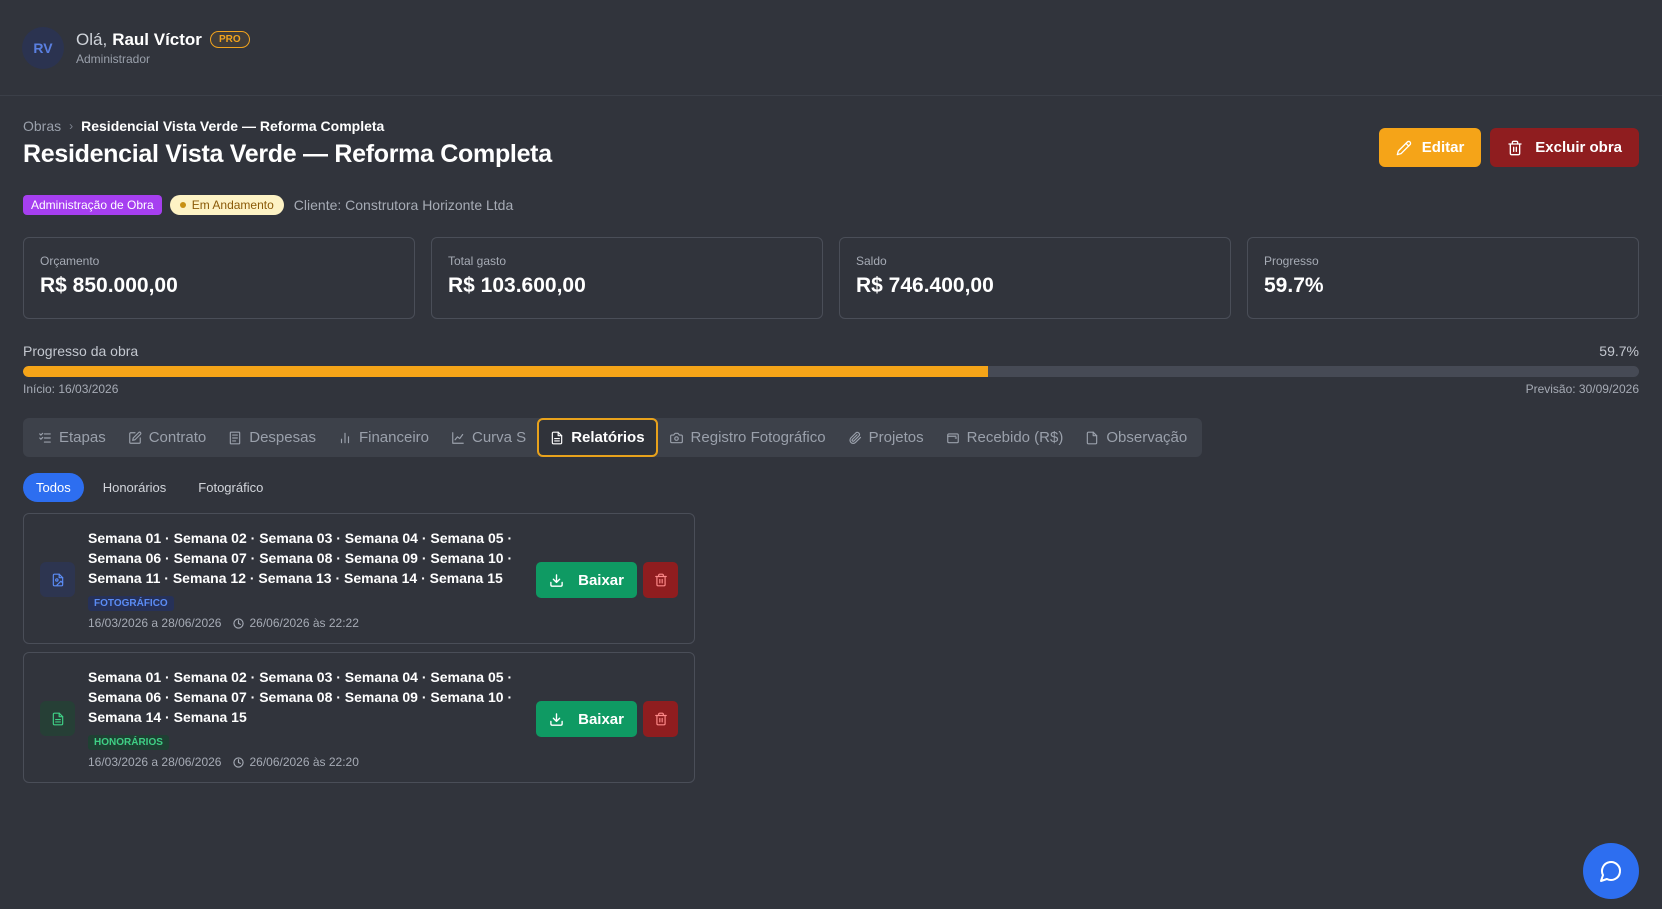 This screenshot has width=1662, height=909. I want to click on stat-card-progress: Progresso 59.7%, so click(1443, 278).